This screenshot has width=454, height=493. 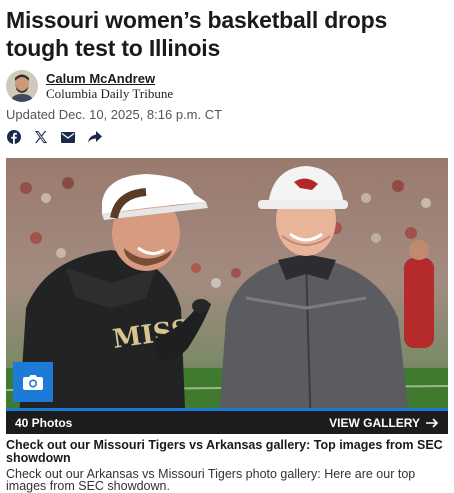 I want to click on updated-timestamp: Updated Dec. 10, 2025, 8:16 p.m. CT, so click(x=114, y=114).